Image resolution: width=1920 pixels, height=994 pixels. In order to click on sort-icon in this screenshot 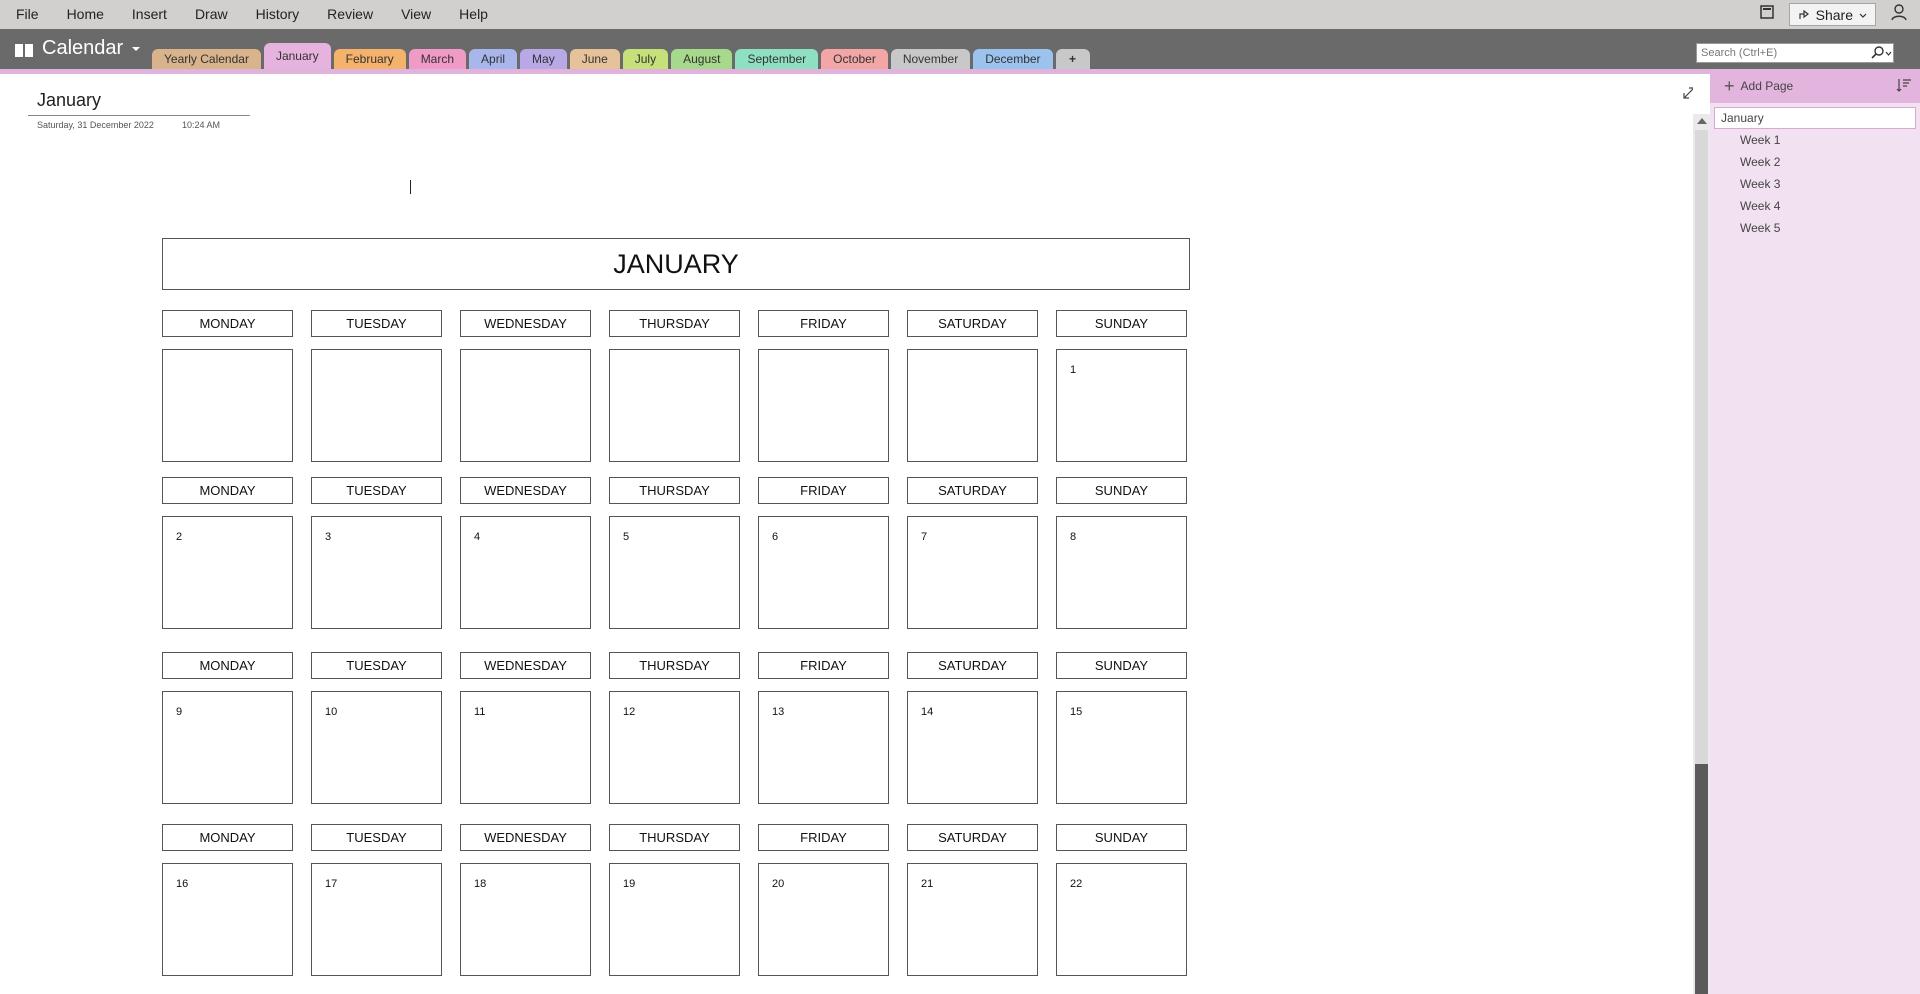, I will do `click(1904, 85)`.